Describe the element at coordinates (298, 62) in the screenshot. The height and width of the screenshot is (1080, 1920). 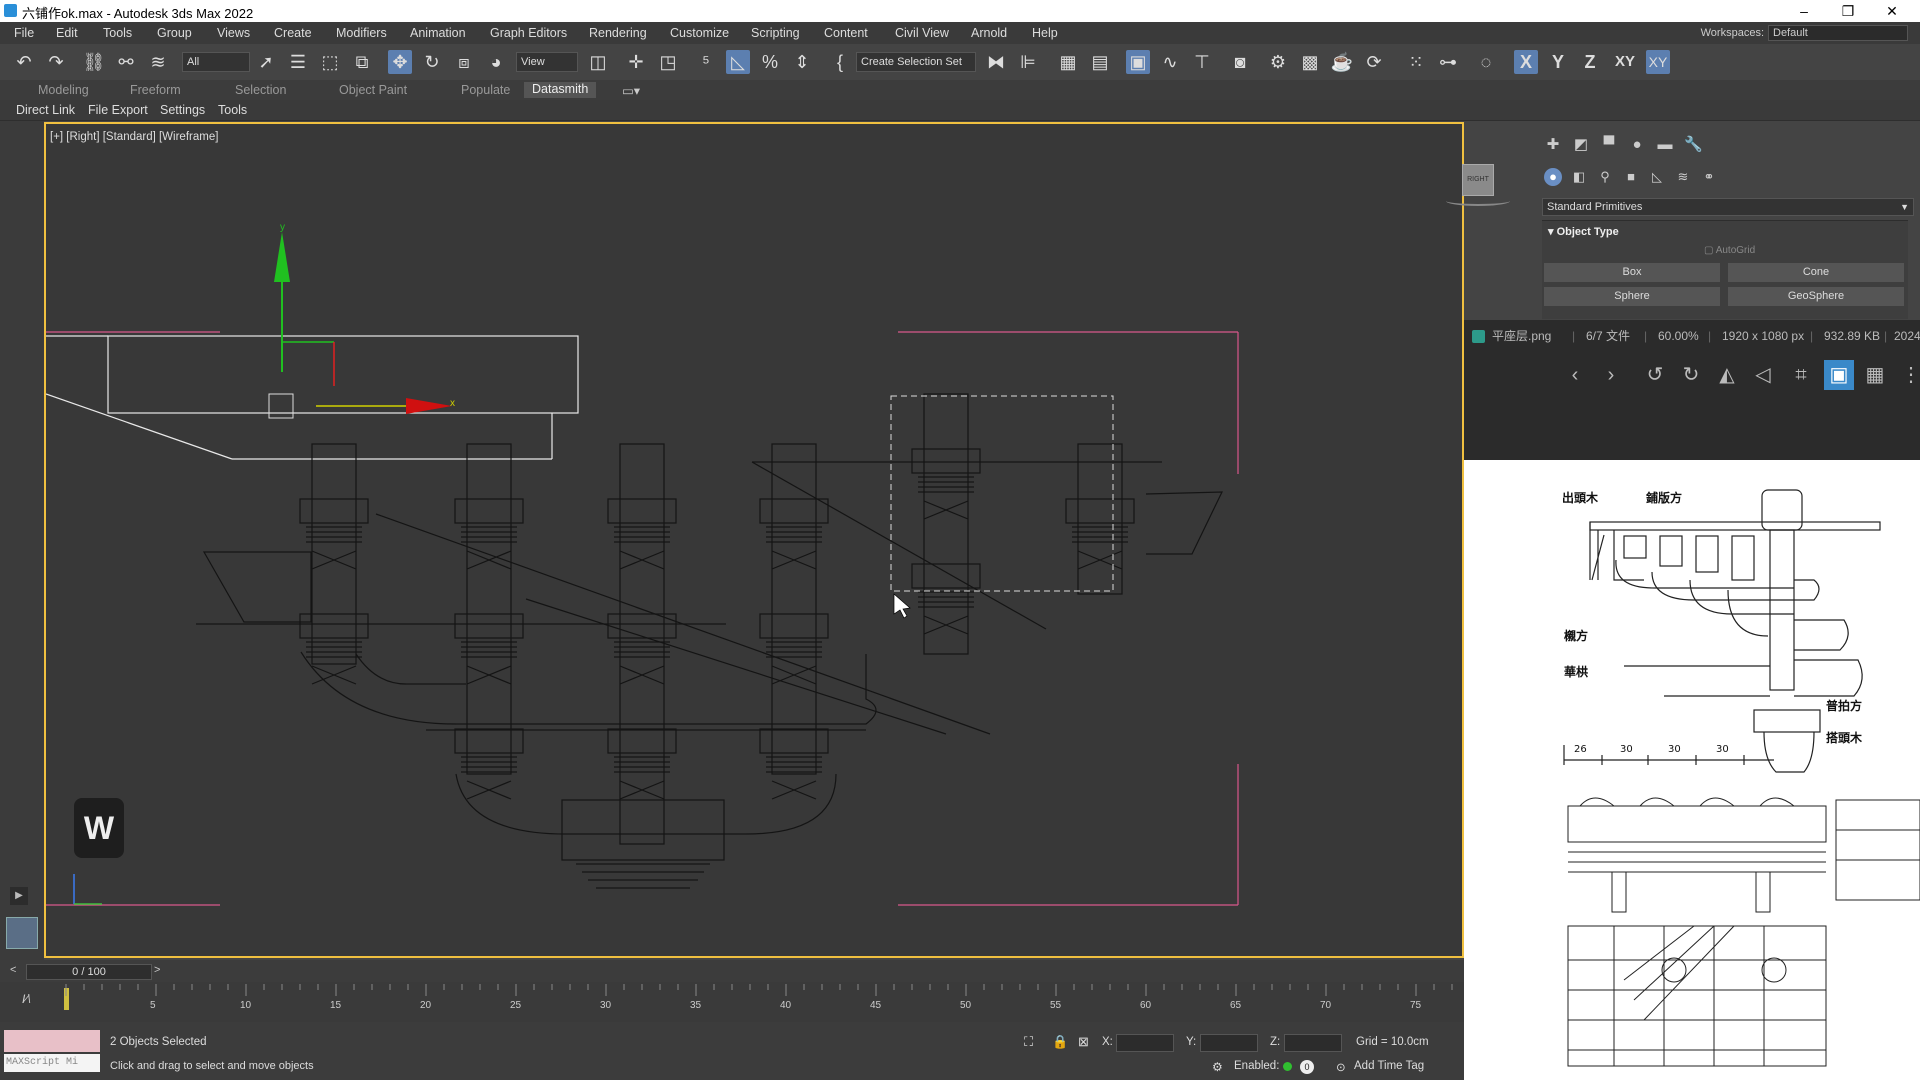
I see `select-by-name-icon: ☰` at that location.